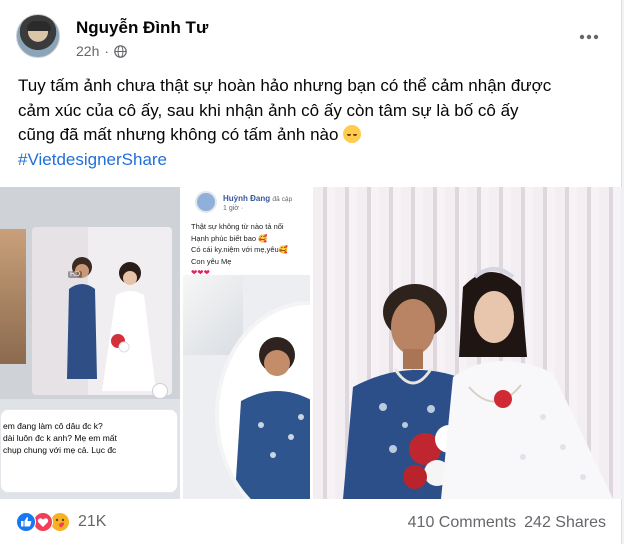  What do you see at coordinates (101, 51) in the screenshot?
I see `post-meta: 22h ·` at bounding box center [101, 51].